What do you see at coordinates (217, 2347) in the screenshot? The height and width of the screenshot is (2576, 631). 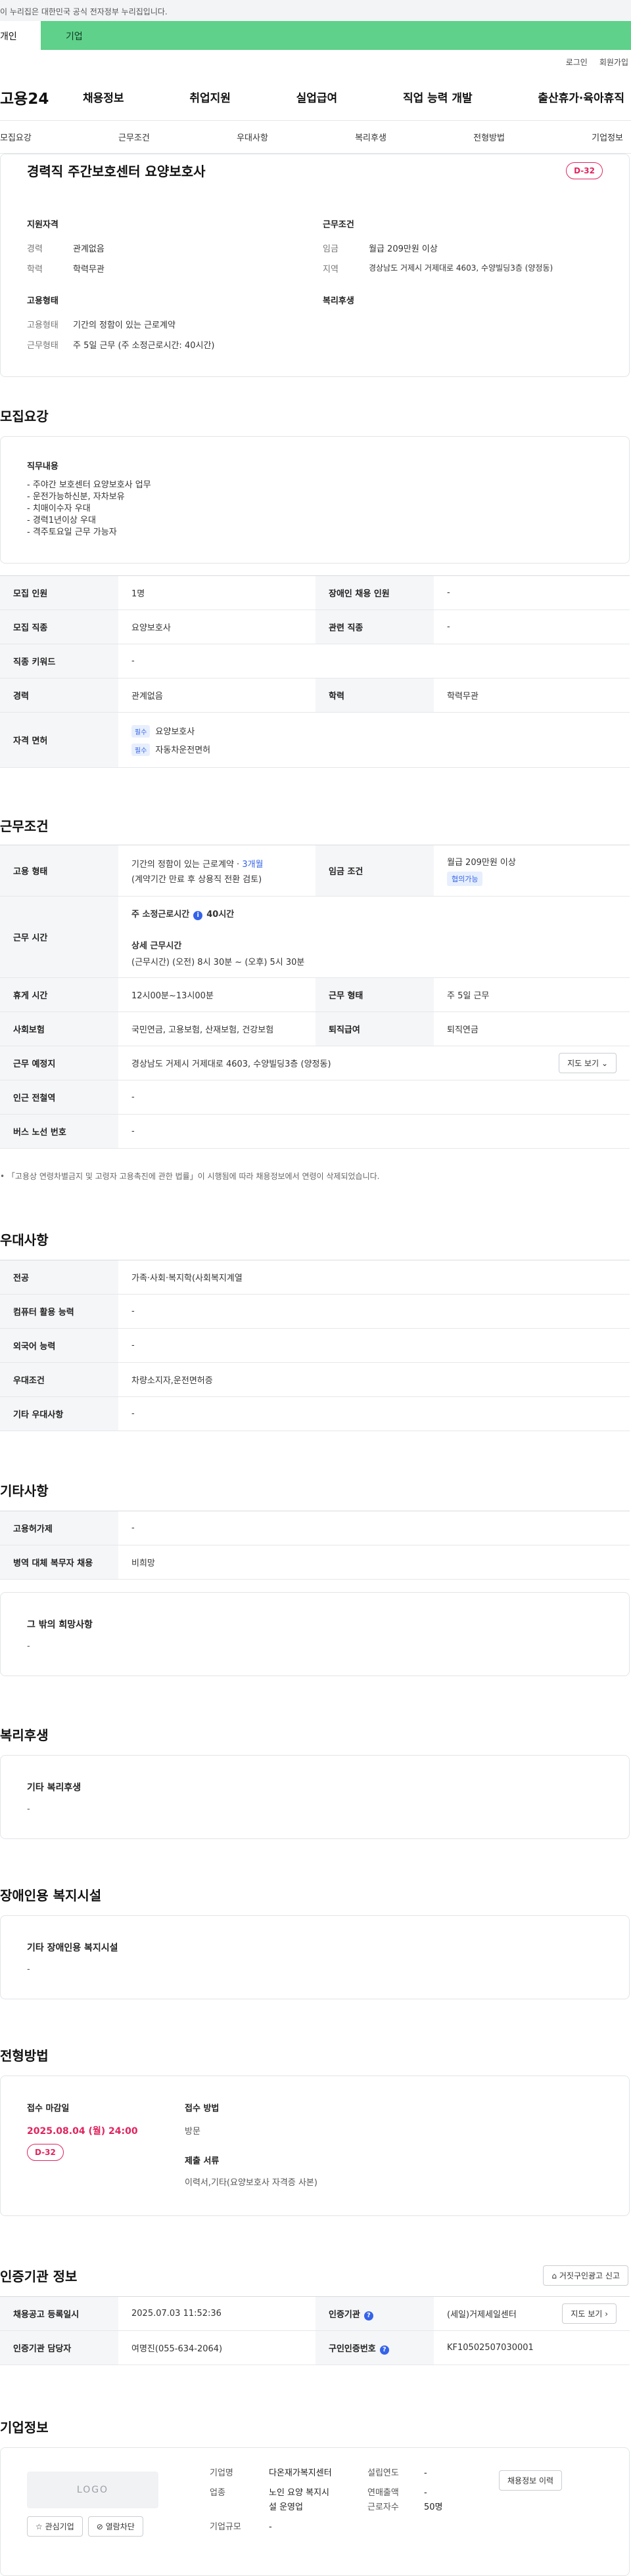 I see `manager-value: 여명진(055-634-2064)` at bounding box center [217, 2347].